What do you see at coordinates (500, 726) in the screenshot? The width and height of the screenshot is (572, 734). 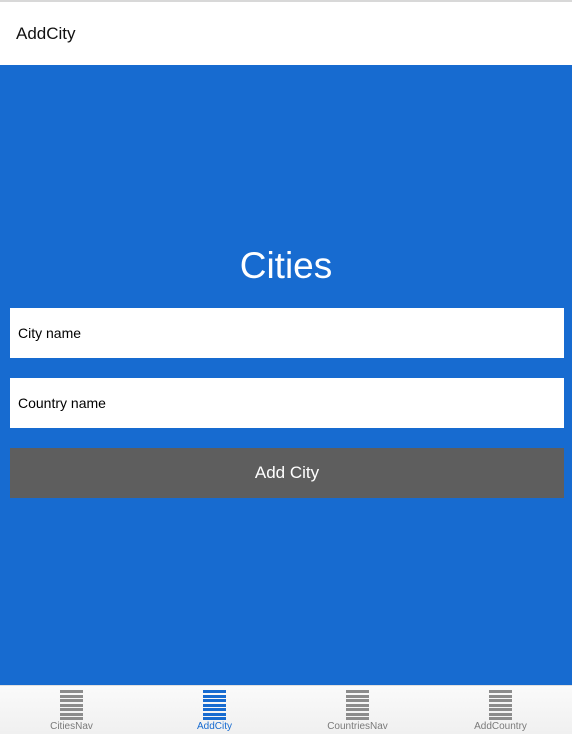 I see `tab-label: AddCountry` at bounding box center [500, 726].